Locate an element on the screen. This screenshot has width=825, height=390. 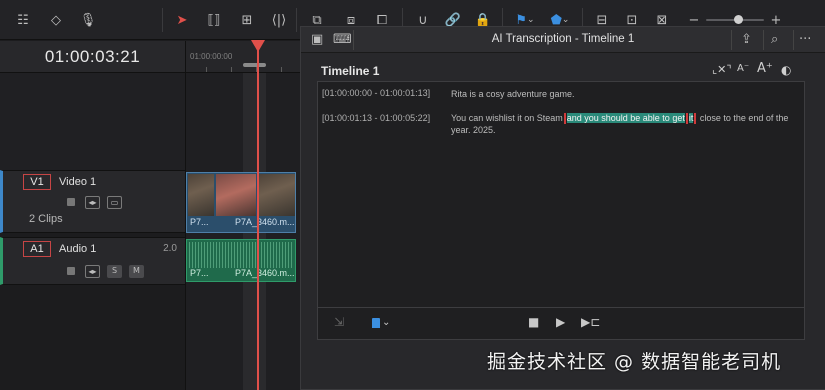
segment-text-content: You can wishlist it on Steam is located at coordinates (507, 118).